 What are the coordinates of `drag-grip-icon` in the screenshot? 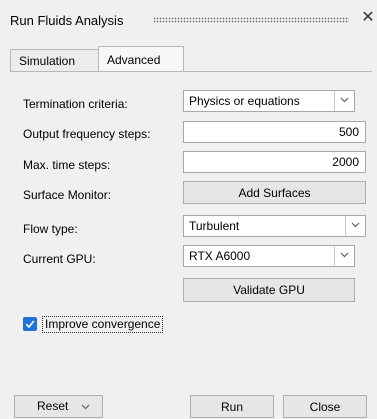 It's located at (251, 20).